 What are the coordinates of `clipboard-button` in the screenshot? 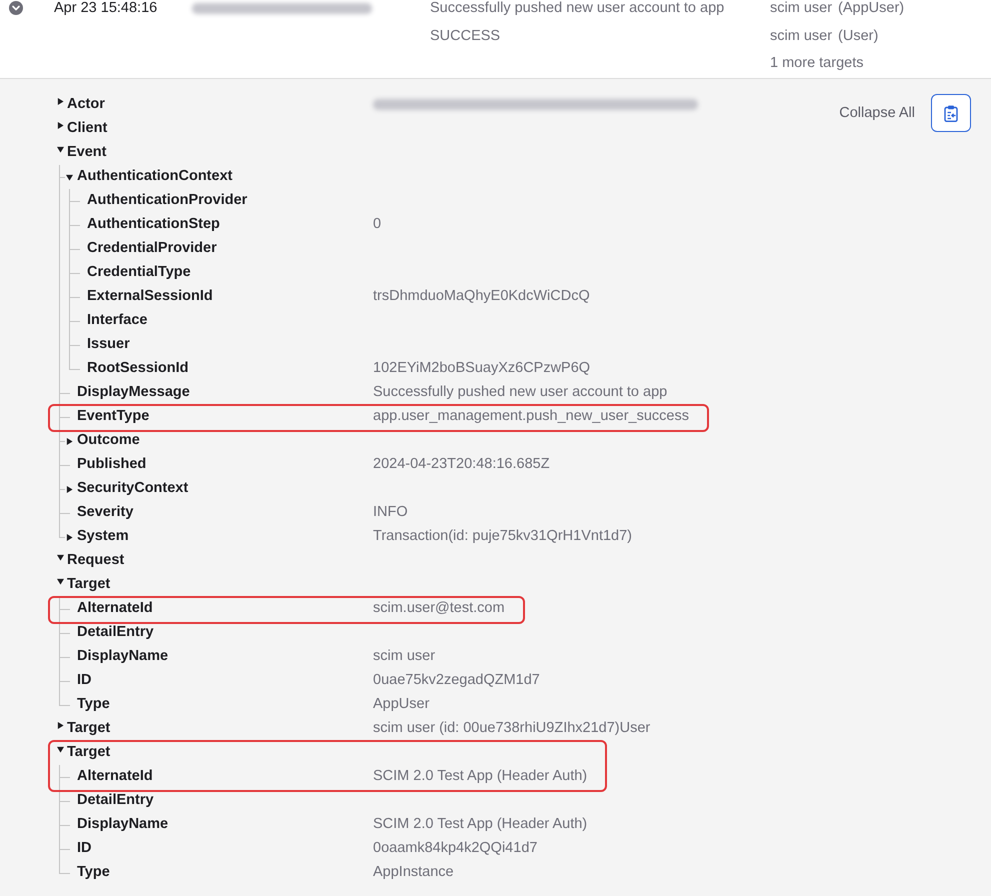 It's located at (951, 113).